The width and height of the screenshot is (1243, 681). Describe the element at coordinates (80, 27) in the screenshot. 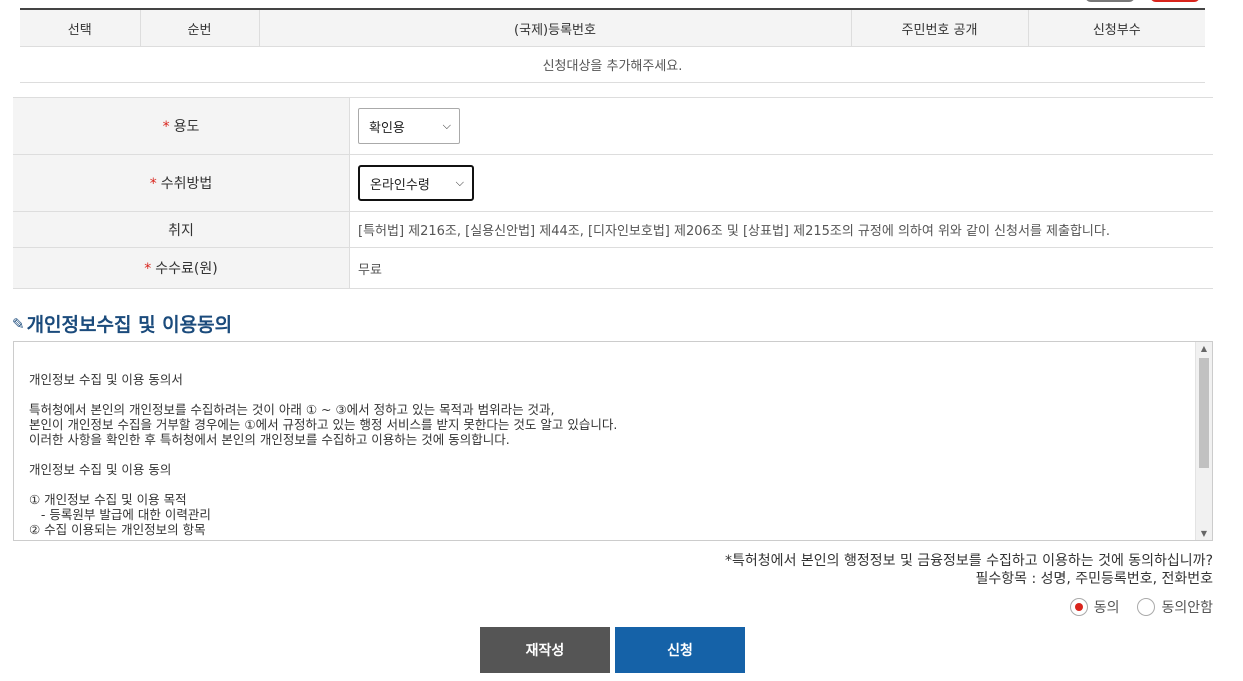

I see `col-select: 선택` at that location.